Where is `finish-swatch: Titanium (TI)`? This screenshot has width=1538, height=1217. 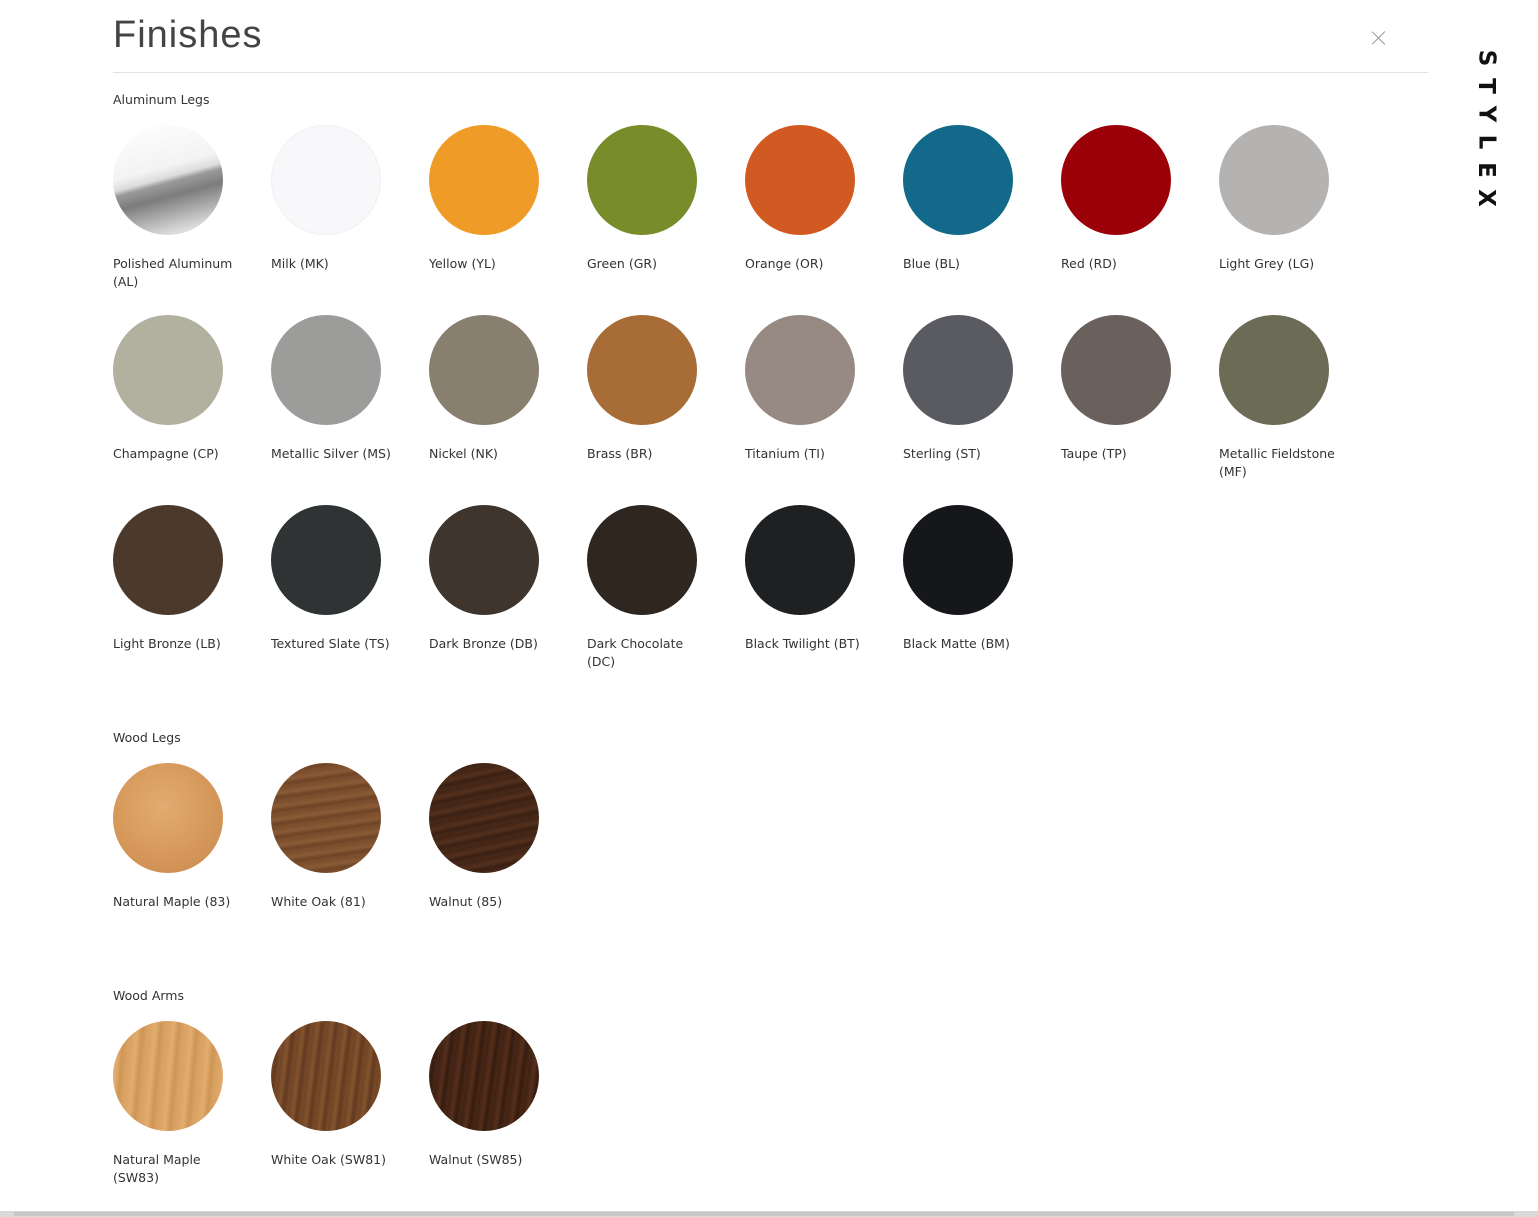
finish-swatch: Titanium (TI) is located at coordinates (824, 399).